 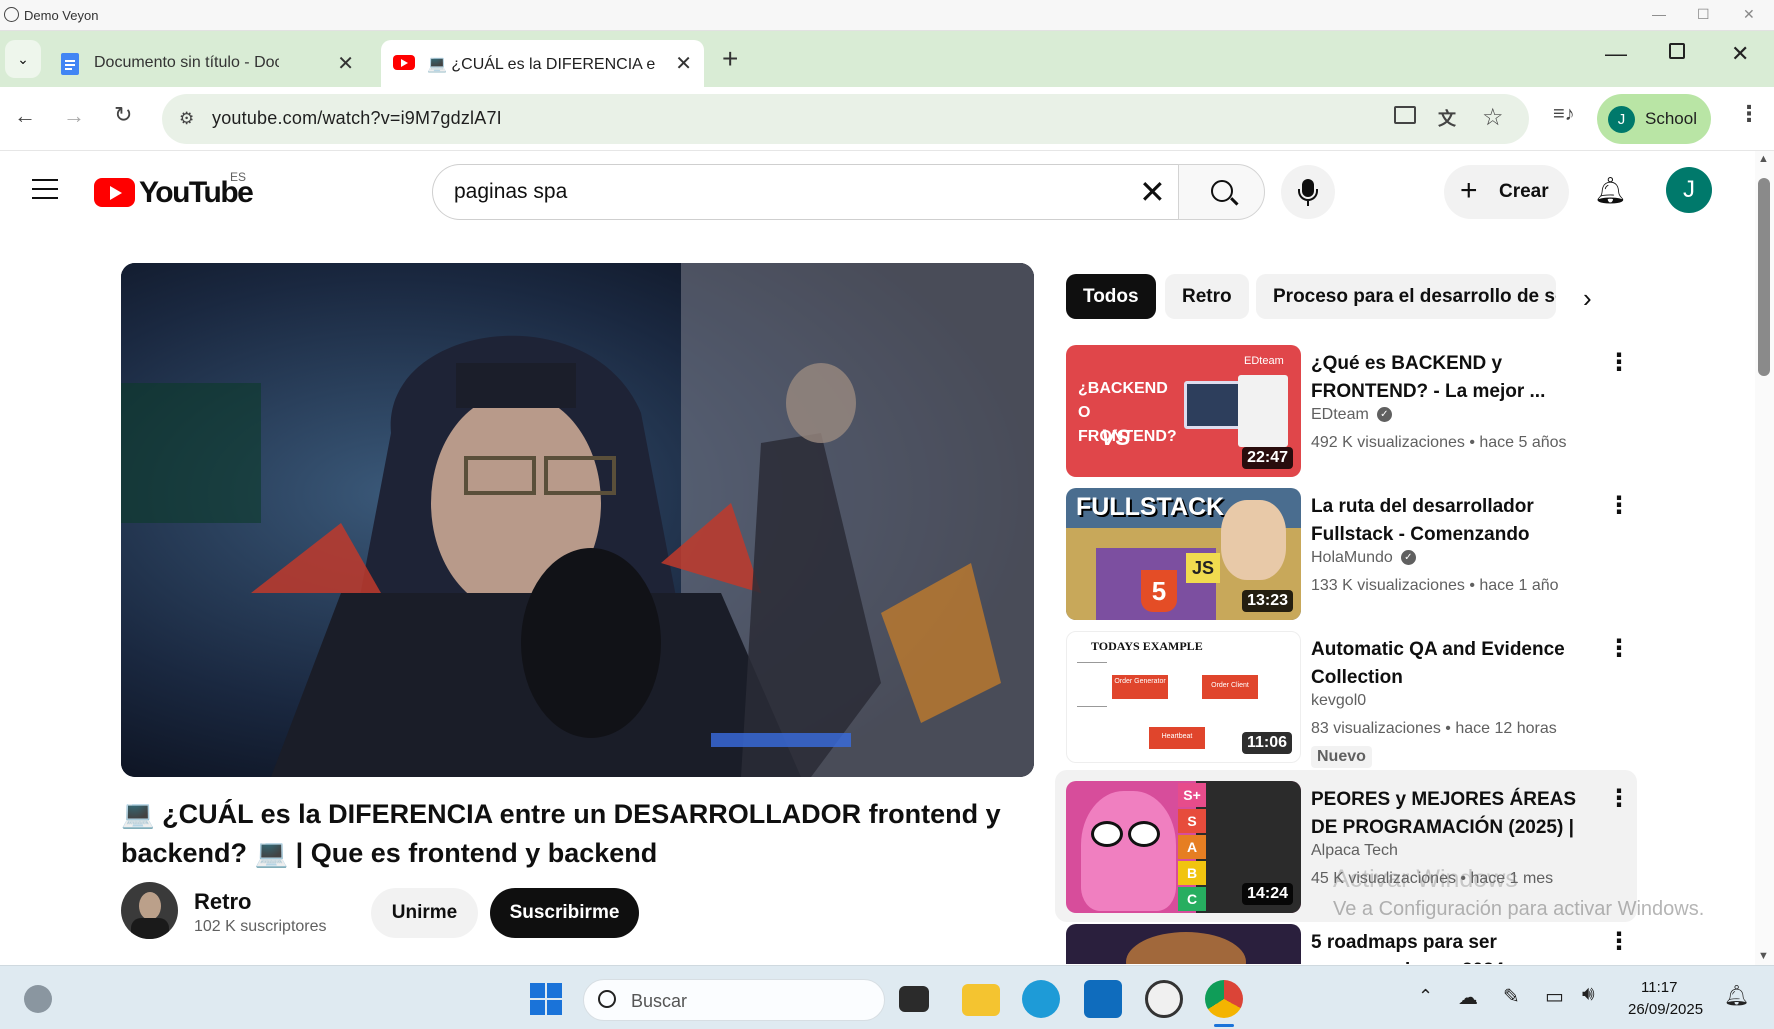 I want to click on youtube-play-icon, so click(x=114, y=192).